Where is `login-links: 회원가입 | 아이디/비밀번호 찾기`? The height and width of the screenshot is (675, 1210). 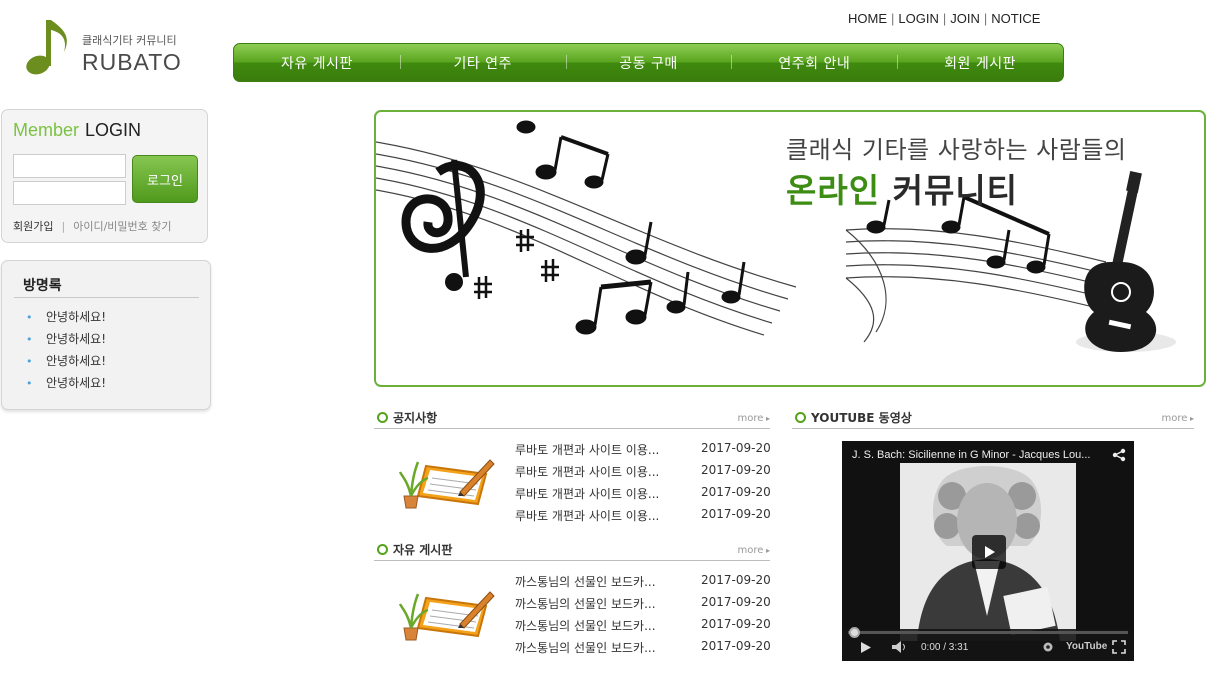 login-links: 회원가입 | 아이디/비밀번호 찾기 is located at coordinates (92, 226).